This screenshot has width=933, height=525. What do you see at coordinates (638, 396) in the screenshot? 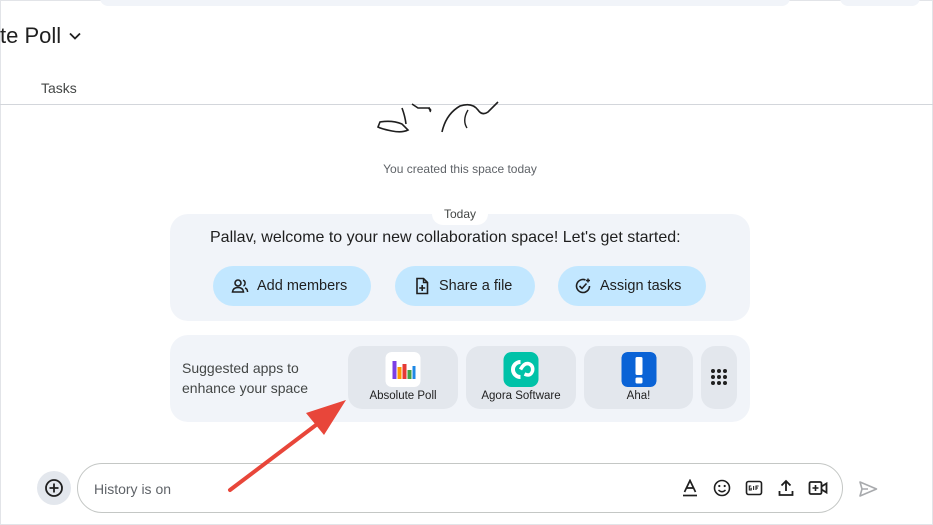
I see `app-name-aha: Aha!` at bounding box center [638, 396].